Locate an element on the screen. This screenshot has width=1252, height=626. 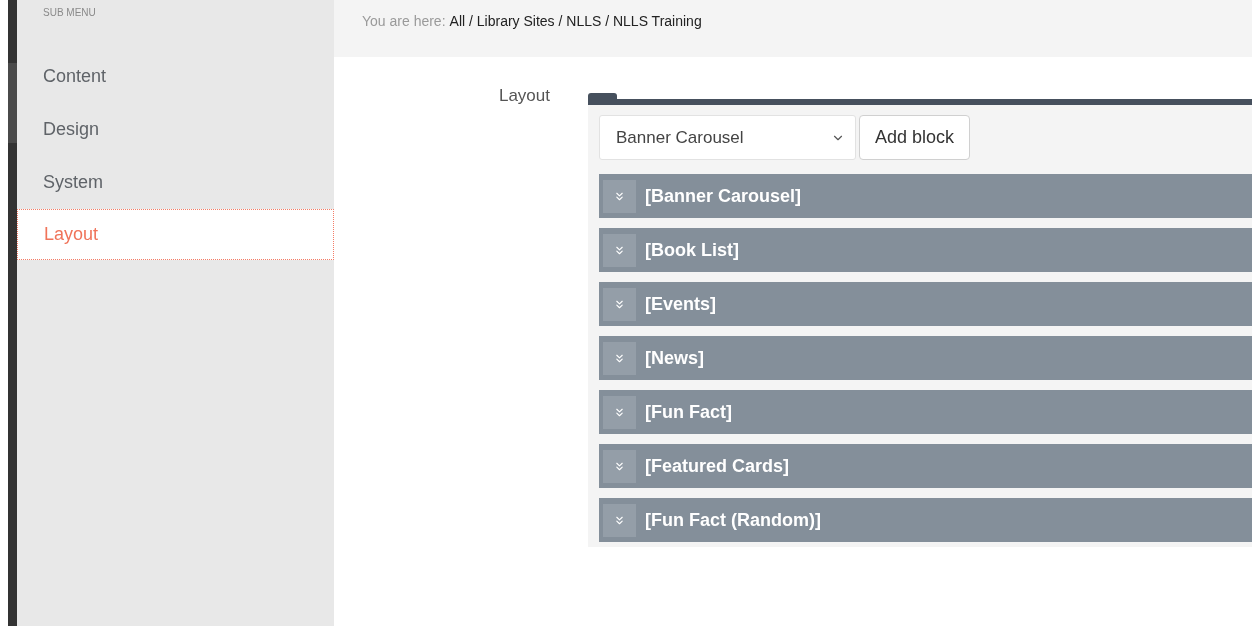
block-row: [Events] is located at coordinates (925, 304).